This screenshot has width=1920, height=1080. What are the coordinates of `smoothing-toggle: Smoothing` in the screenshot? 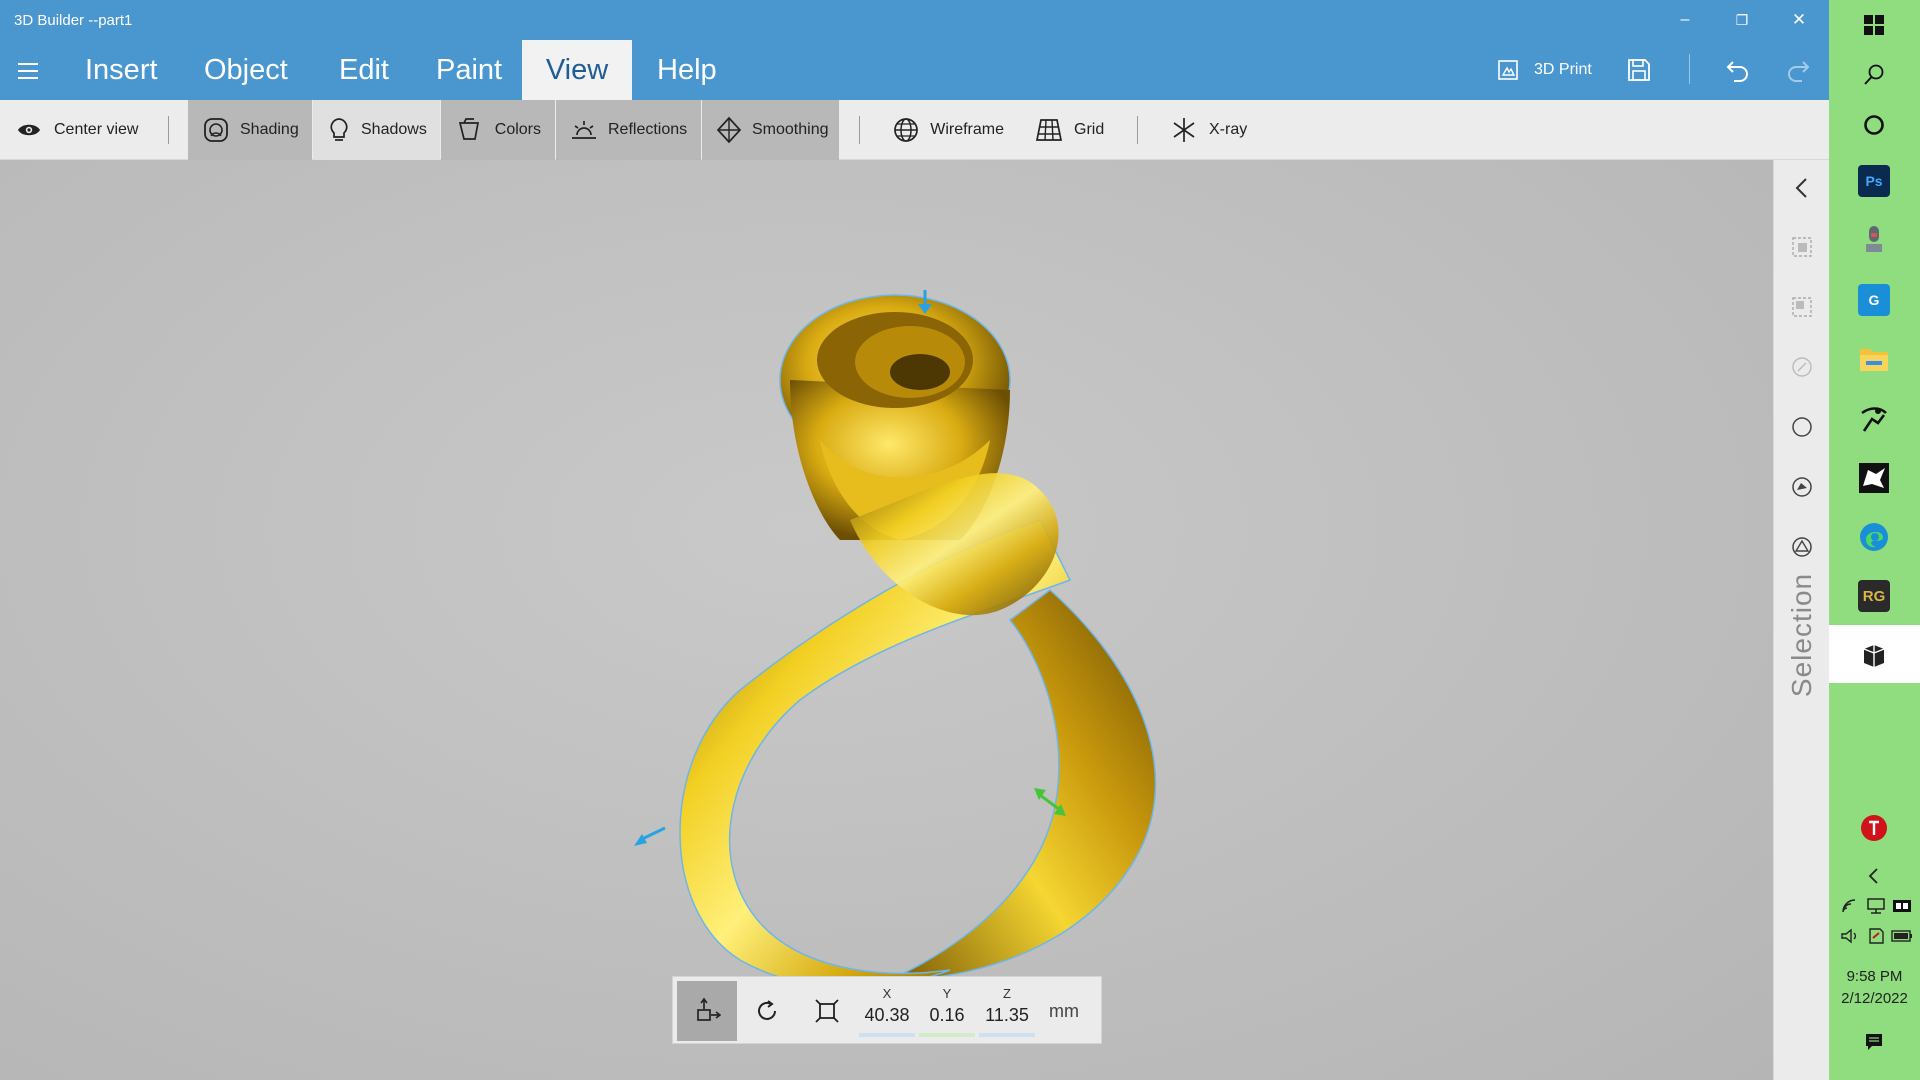 It's located at (770, 130).